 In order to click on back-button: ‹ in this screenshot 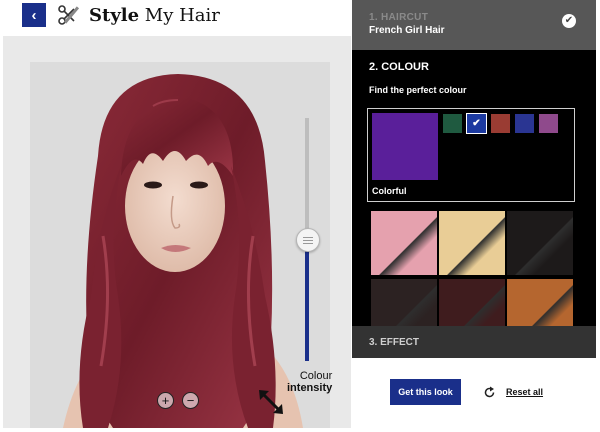, I will do `click(34, 15)`.